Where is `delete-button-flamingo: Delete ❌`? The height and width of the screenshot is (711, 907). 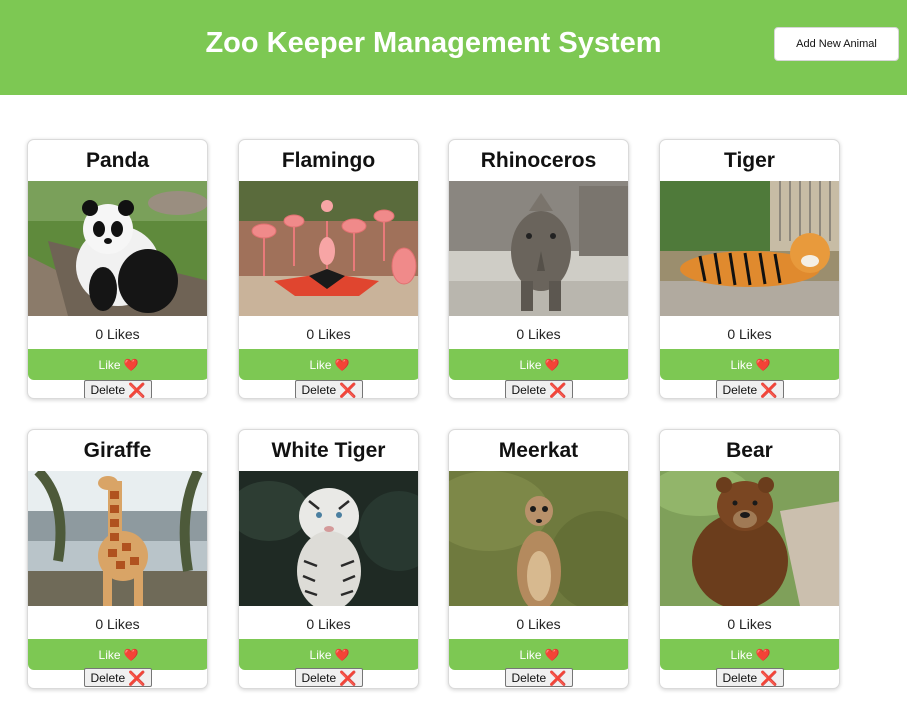 delete-button-flamingo: Delete ❌ is located at coordinates (329, 389).